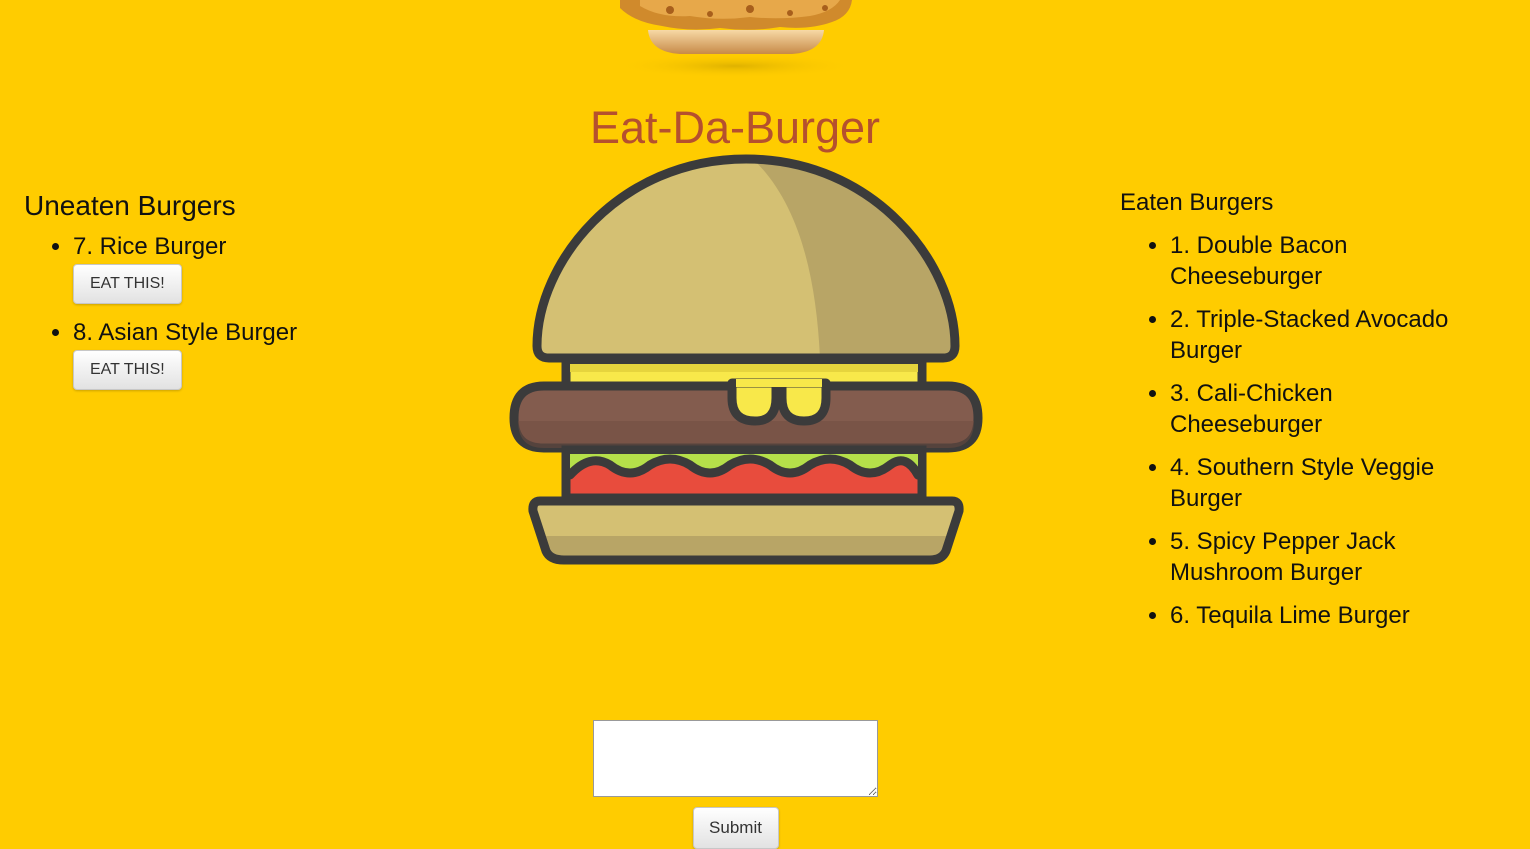 This screenshot has width=1530, height=849. Describe the element at coordinates (1325, 261) in the screenshot. I see `list-item: 1. Double Bacon Cheeseburger` at that location.